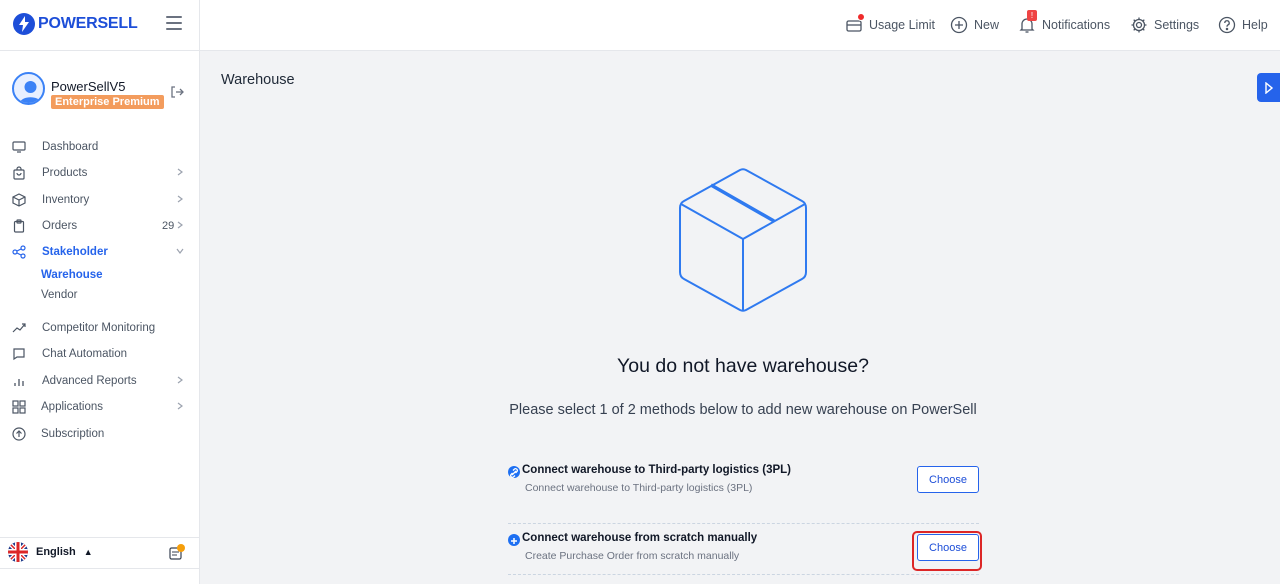 The width and height of the screenshot is (1280, 584). What do you see at coordinates (88, 23) in the screenshot?
I see `brand-name: POWERSELL` at bounding box center [88, 23].